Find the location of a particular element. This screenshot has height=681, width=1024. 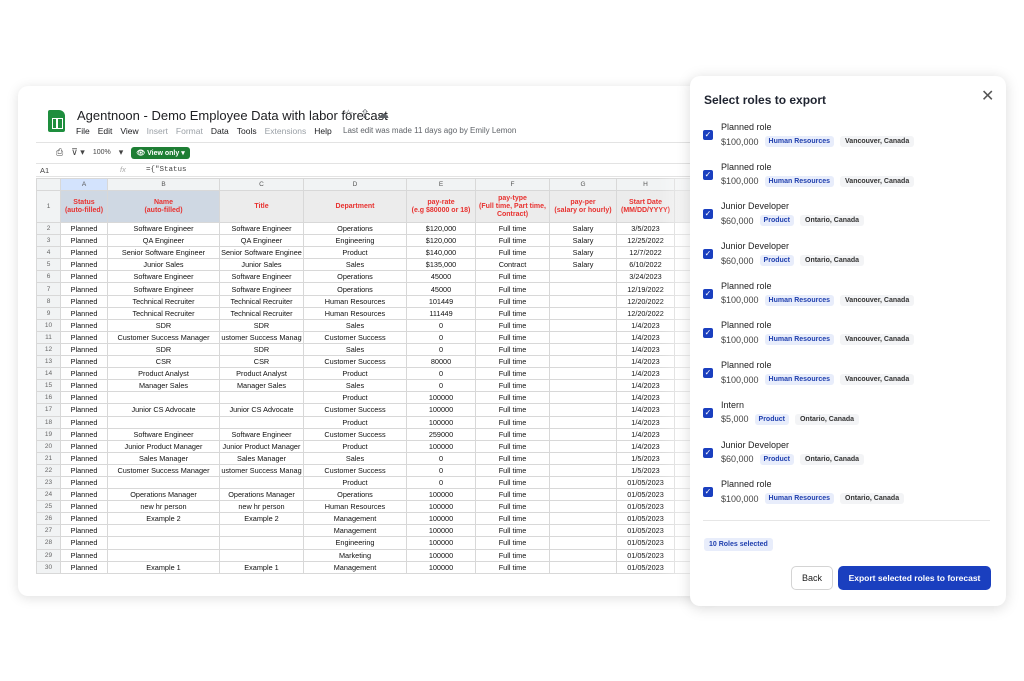

table-cell: CSR is located at coordinates (261, 362).